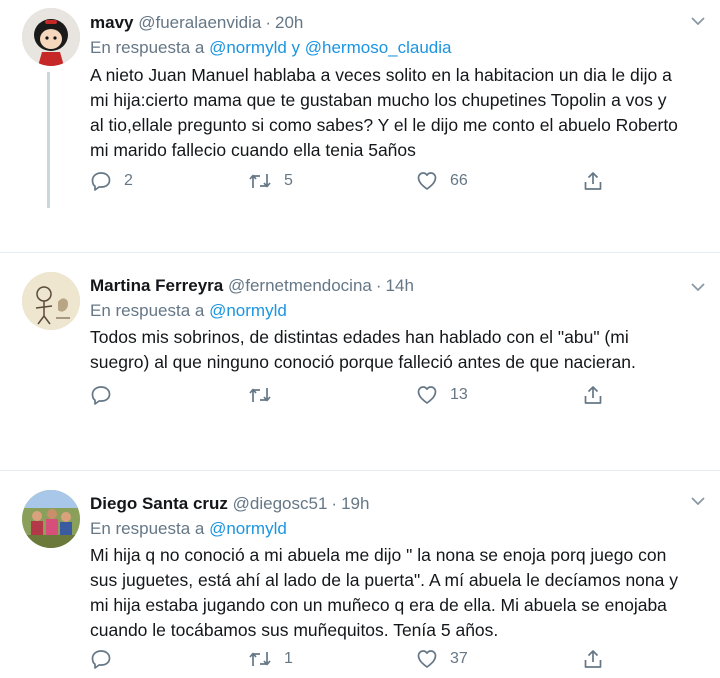 This screenshot has width=720, height=678. What do you see at coordinates (442, 659) in the screenshot?
I see `like-button: 37` at bounding box center [442, 659].